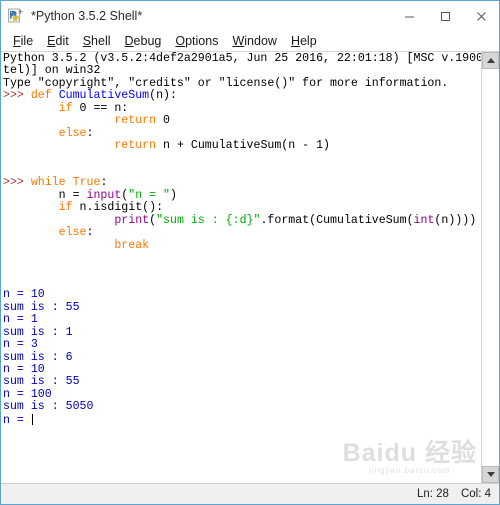 Image resolution: width=500 pixels, height=505 pixels. Describe the element at coordinates (242, 345) in the screenshot. I see `shell-line: n = 3` at that location.